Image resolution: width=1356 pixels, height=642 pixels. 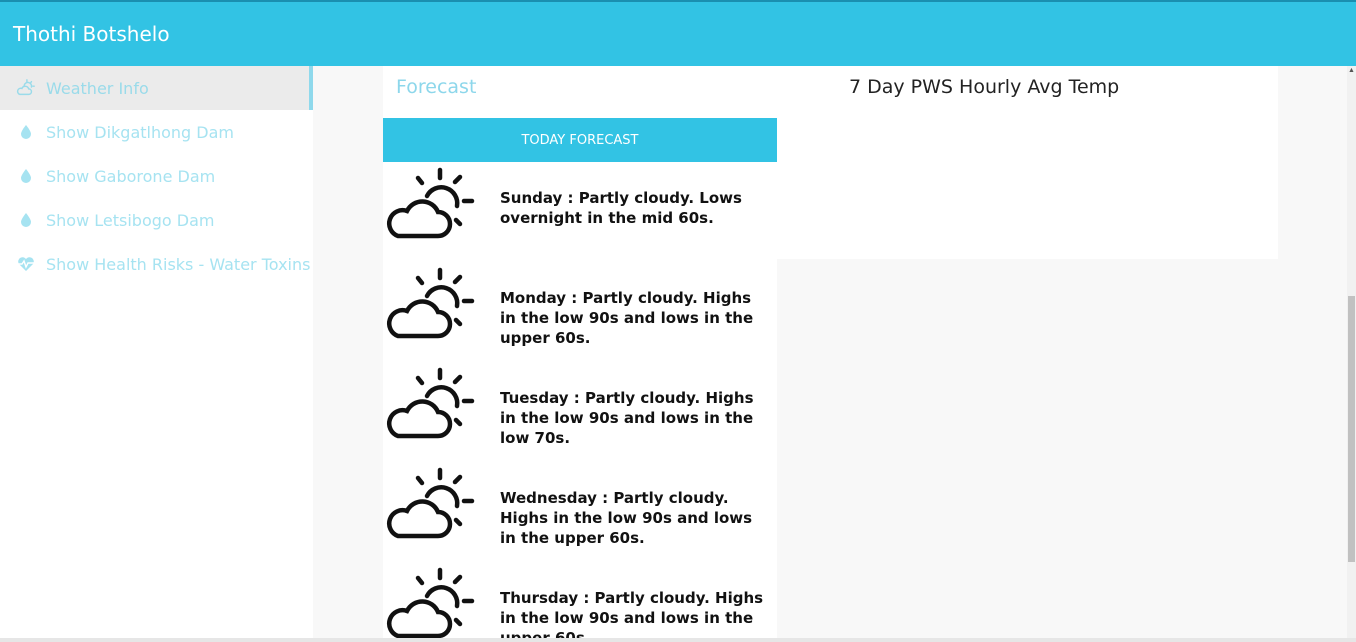 I want to click on sidebar-item-dikgatlhong-dam: Show Dikgatlhong Dam, so click(x=156, y=132).